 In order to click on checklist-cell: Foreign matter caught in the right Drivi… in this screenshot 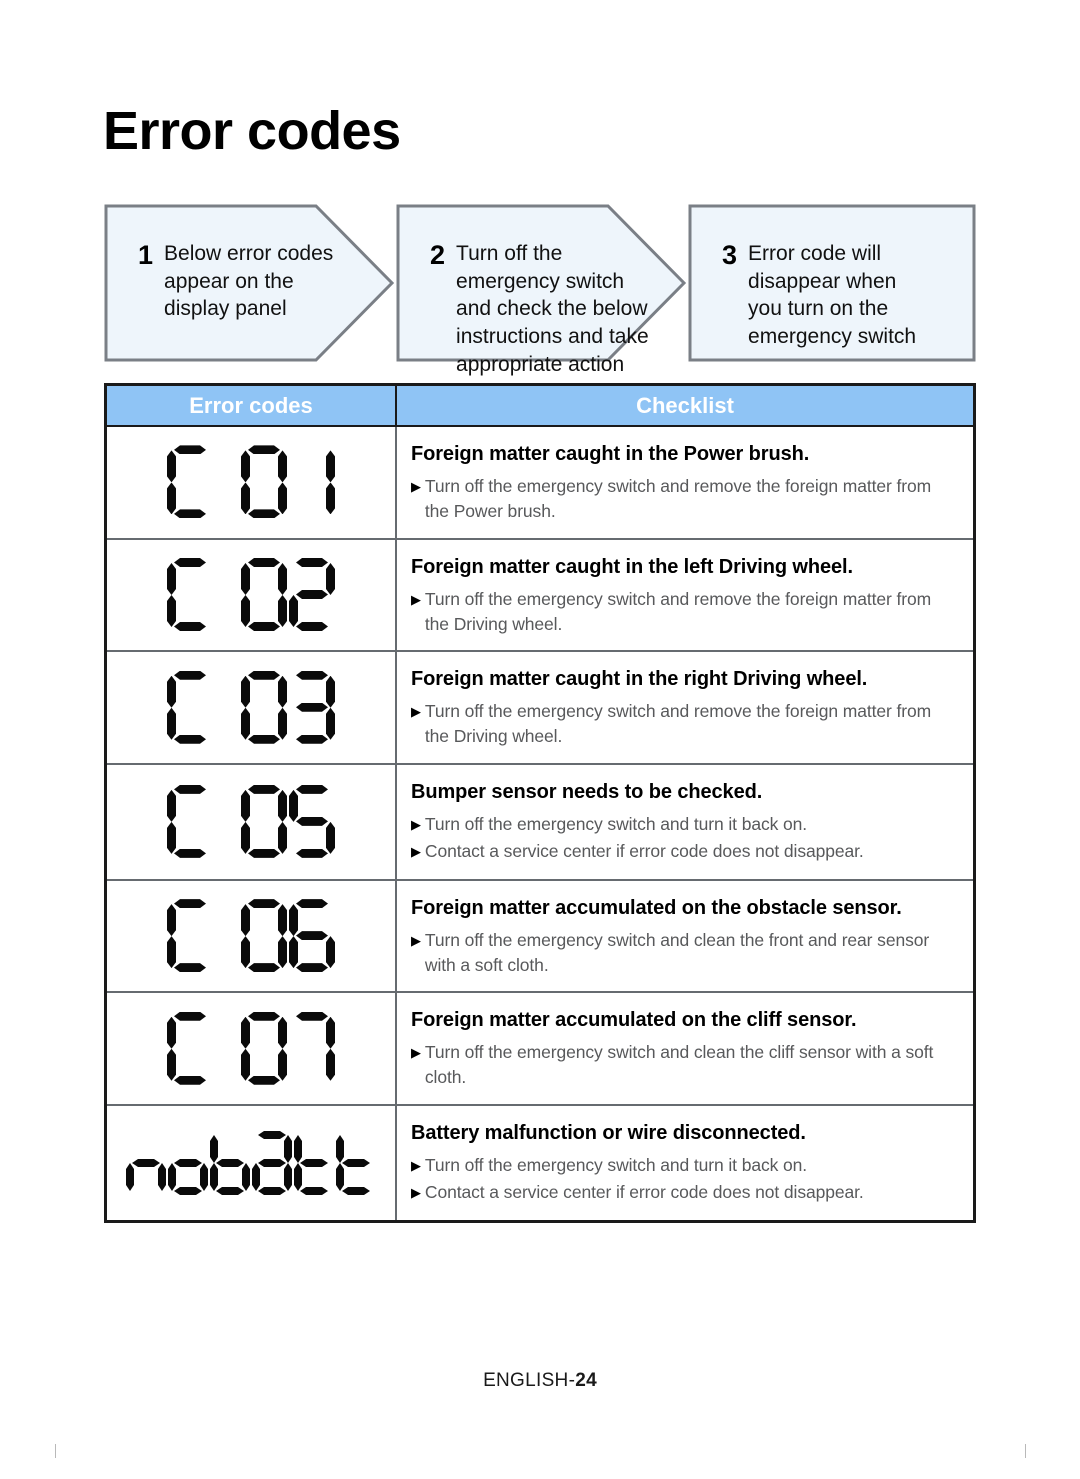, I will do `click(685, 707)`.